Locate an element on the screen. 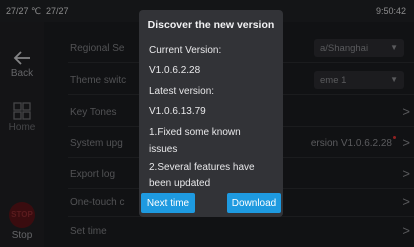  home-label: Home is located at coordinates (22, 127).